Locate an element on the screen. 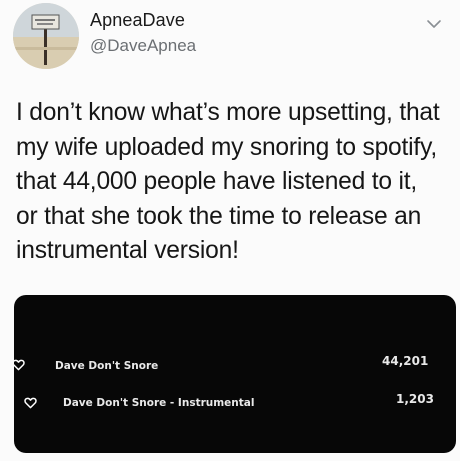 The height and width of the screenshot is (461, 460). tweet-text-line: that 44,000 people have listened to it, is located at coordinates (217, 181).